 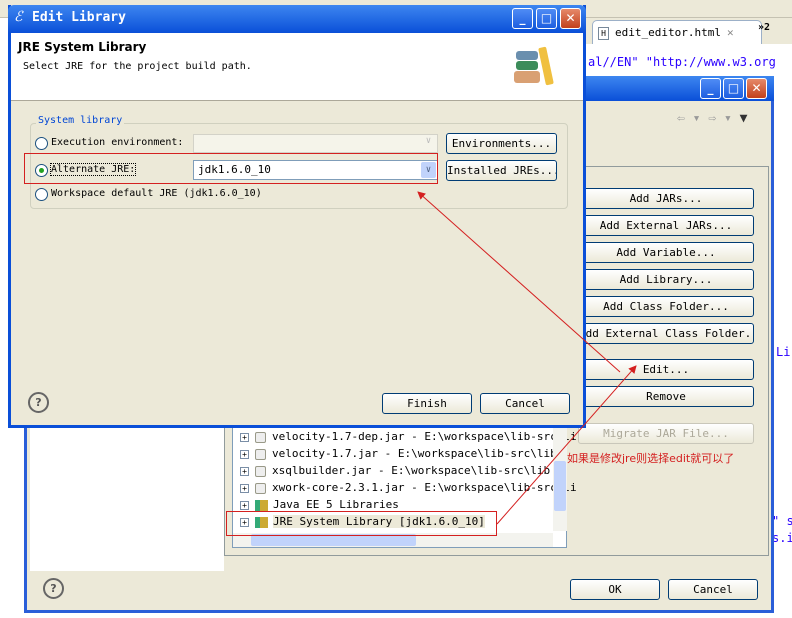 What do you see at coordinates (519, 282) in the screenshot?
I see `arrow-to-jre-combo` at bounding box center [519, 282].